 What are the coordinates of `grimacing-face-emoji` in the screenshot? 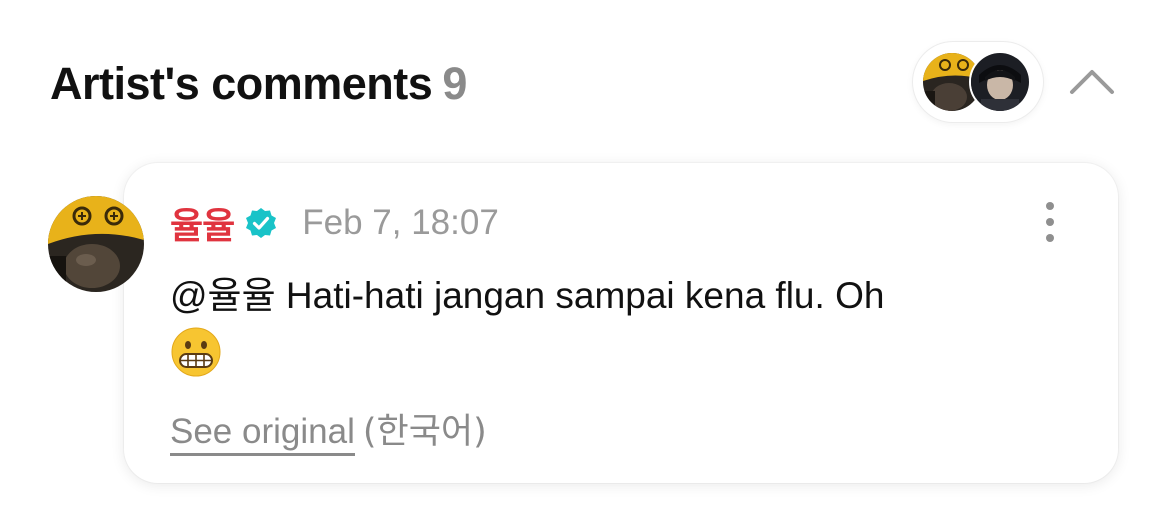 It's located at (196, 352).